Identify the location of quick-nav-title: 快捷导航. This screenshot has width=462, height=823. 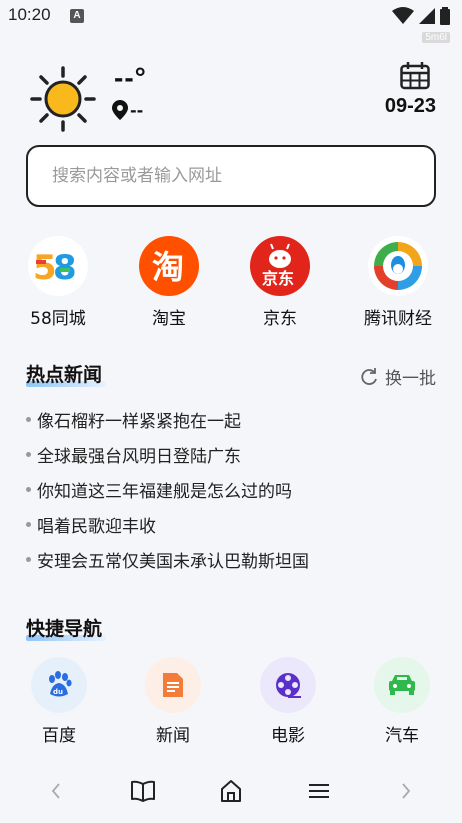
(66, 627).